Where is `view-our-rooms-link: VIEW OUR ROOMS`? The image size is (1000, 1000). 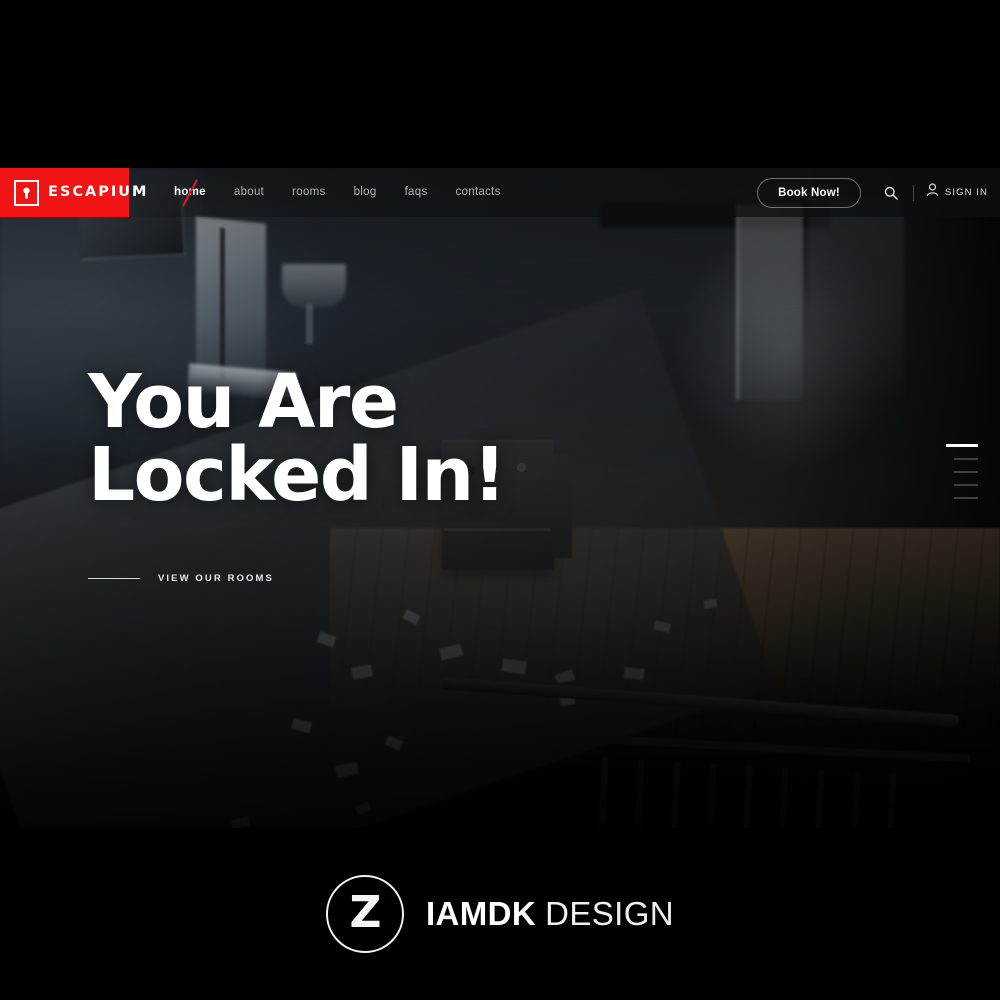 view-our-rooms-link: VIEW OUR ROOMS is located at coordinates (296, 578).